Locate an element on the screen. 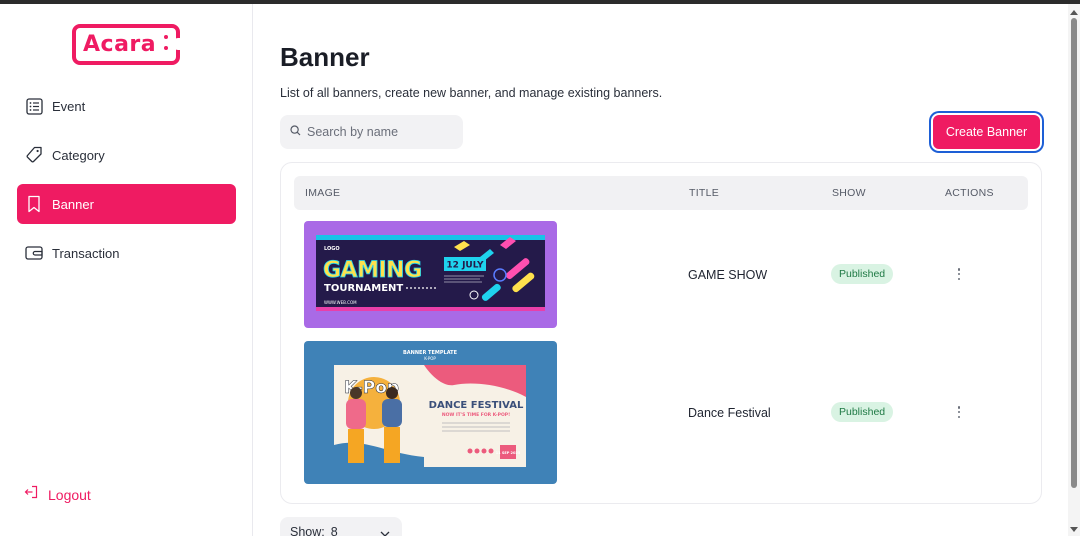  chevron-down-icon is located at coordinates (385, 531).